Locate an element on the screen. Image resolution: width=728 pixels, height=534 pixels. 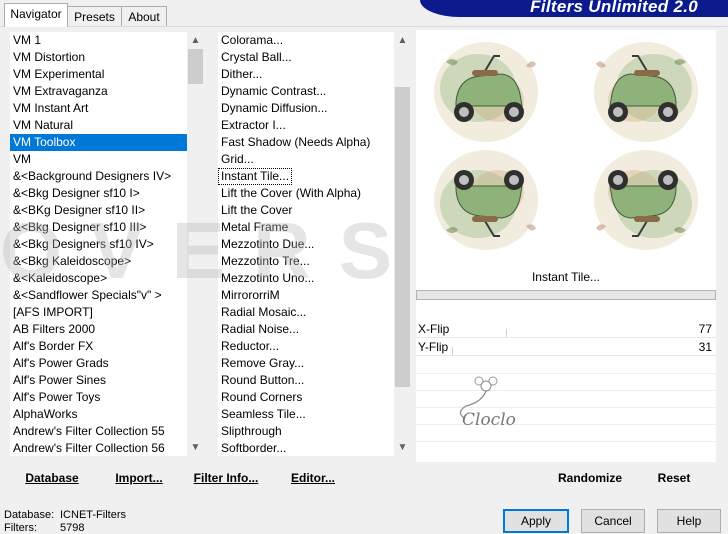
category-item: Alf's Power Sines is located at coordinates (98, 380).